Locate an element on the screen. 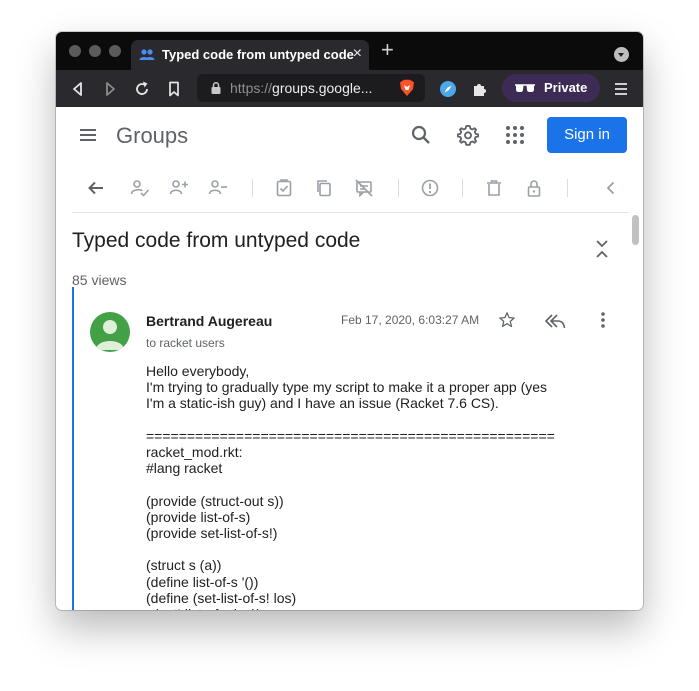 Image resolution: width=699 pixels, height=691 pixels. settings-gear-icon is located at coordinates (468, 135).